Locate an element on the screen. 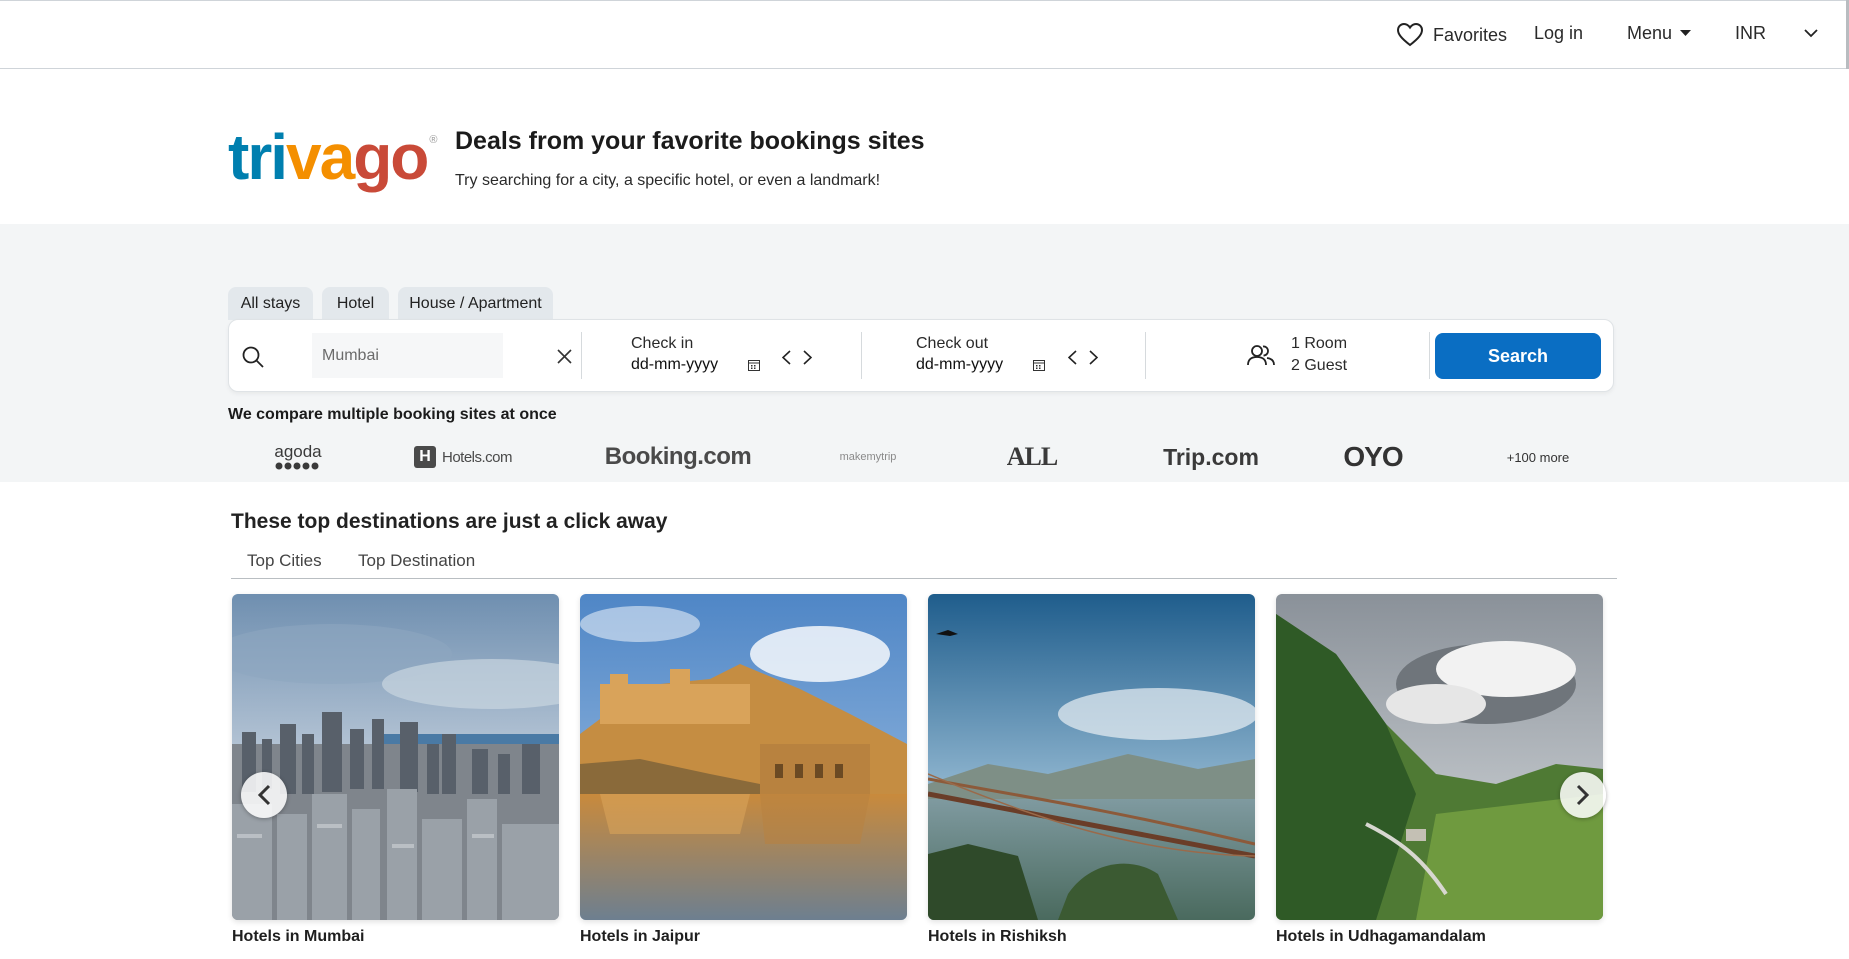  destination-search-input is located at coordinates (407, 355).